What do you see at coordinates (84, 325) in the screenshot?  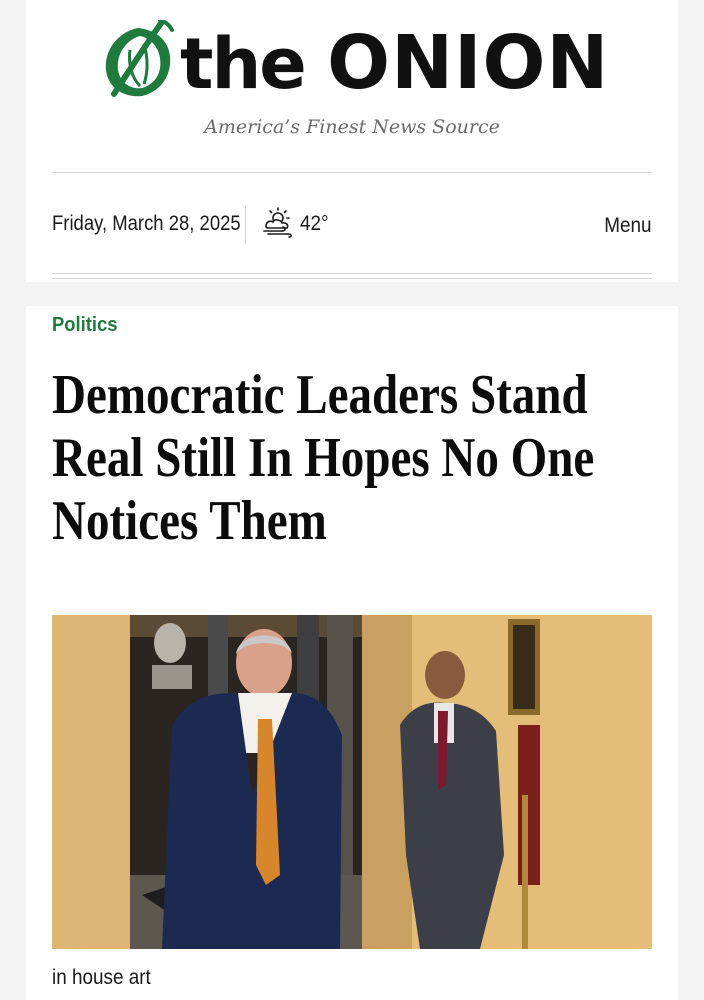 I see `category-link: Politics` at bounding box center [84, 325].